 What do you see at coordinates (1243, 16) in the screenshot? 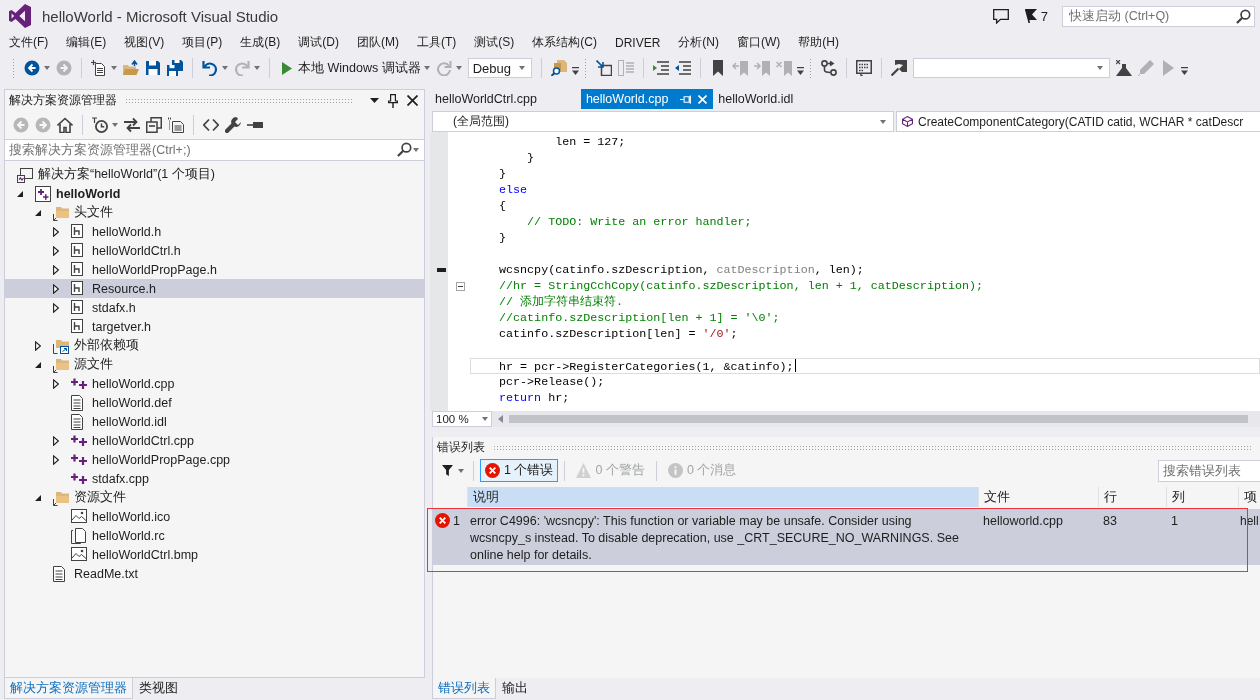
I see `search-icon` at bounding box center [1243, 16].